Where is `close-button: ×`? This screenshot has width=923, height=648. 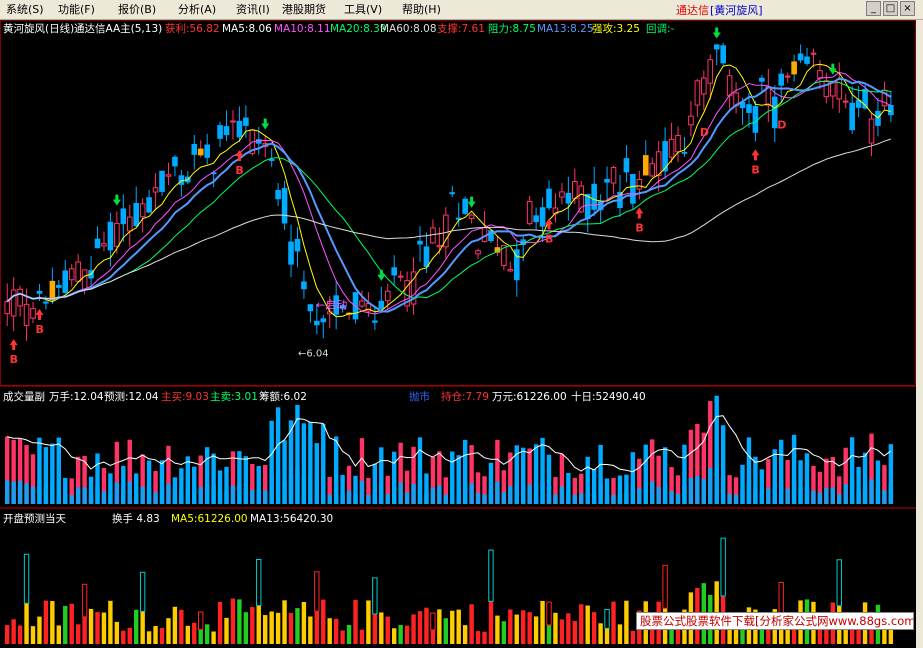 close-button: × is located at coordinates (907, 8).